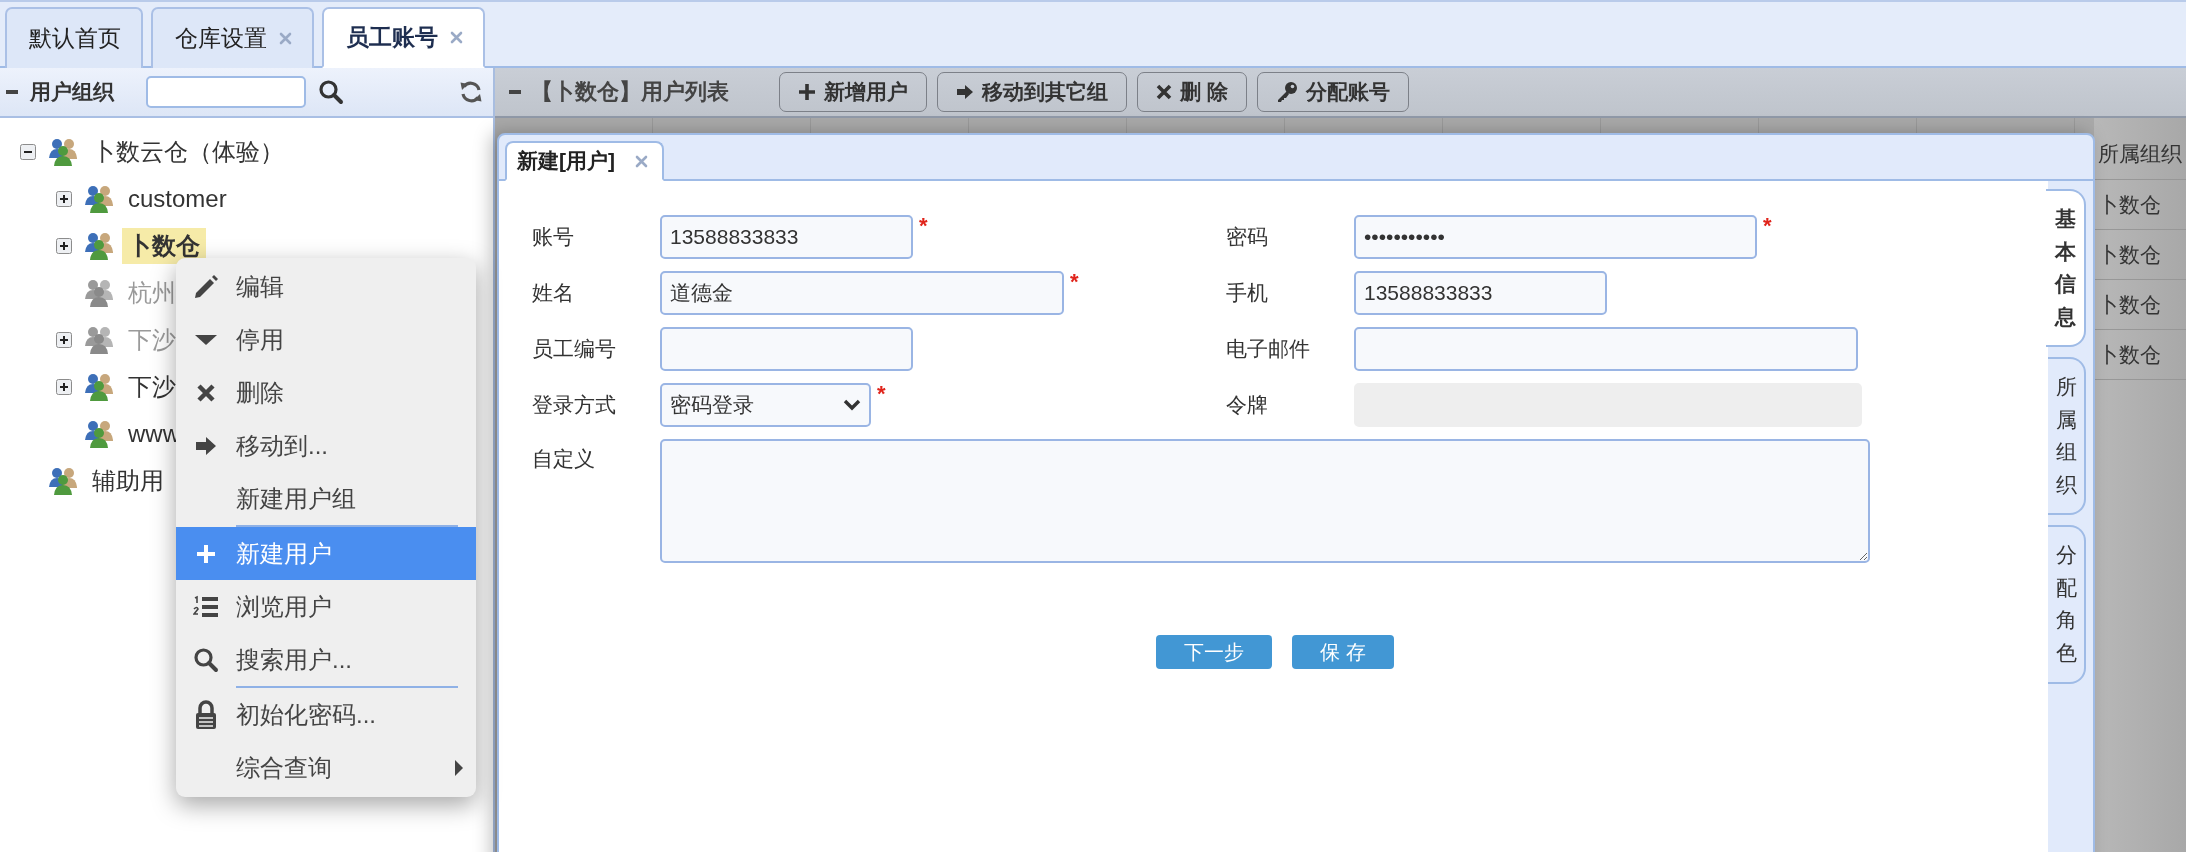  I want to click on field-label: 手机, so click(1247, 293).